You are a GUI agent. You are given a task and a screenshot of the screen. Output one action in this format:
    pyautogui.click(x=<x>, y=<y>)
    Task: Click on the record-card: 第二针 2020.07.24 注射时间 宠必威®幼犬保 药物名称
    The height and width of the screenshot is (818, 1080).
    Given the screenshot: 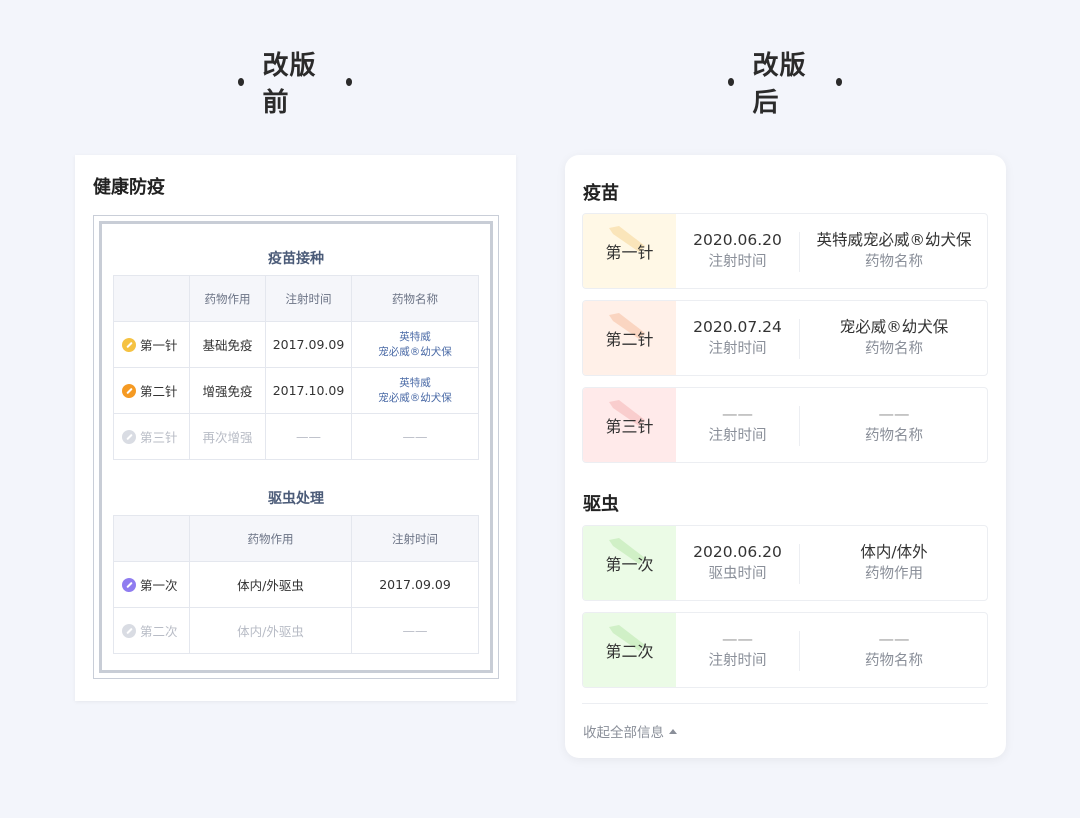 What is the action you would take?
    pyautogui.click(x=785, y=338)
    